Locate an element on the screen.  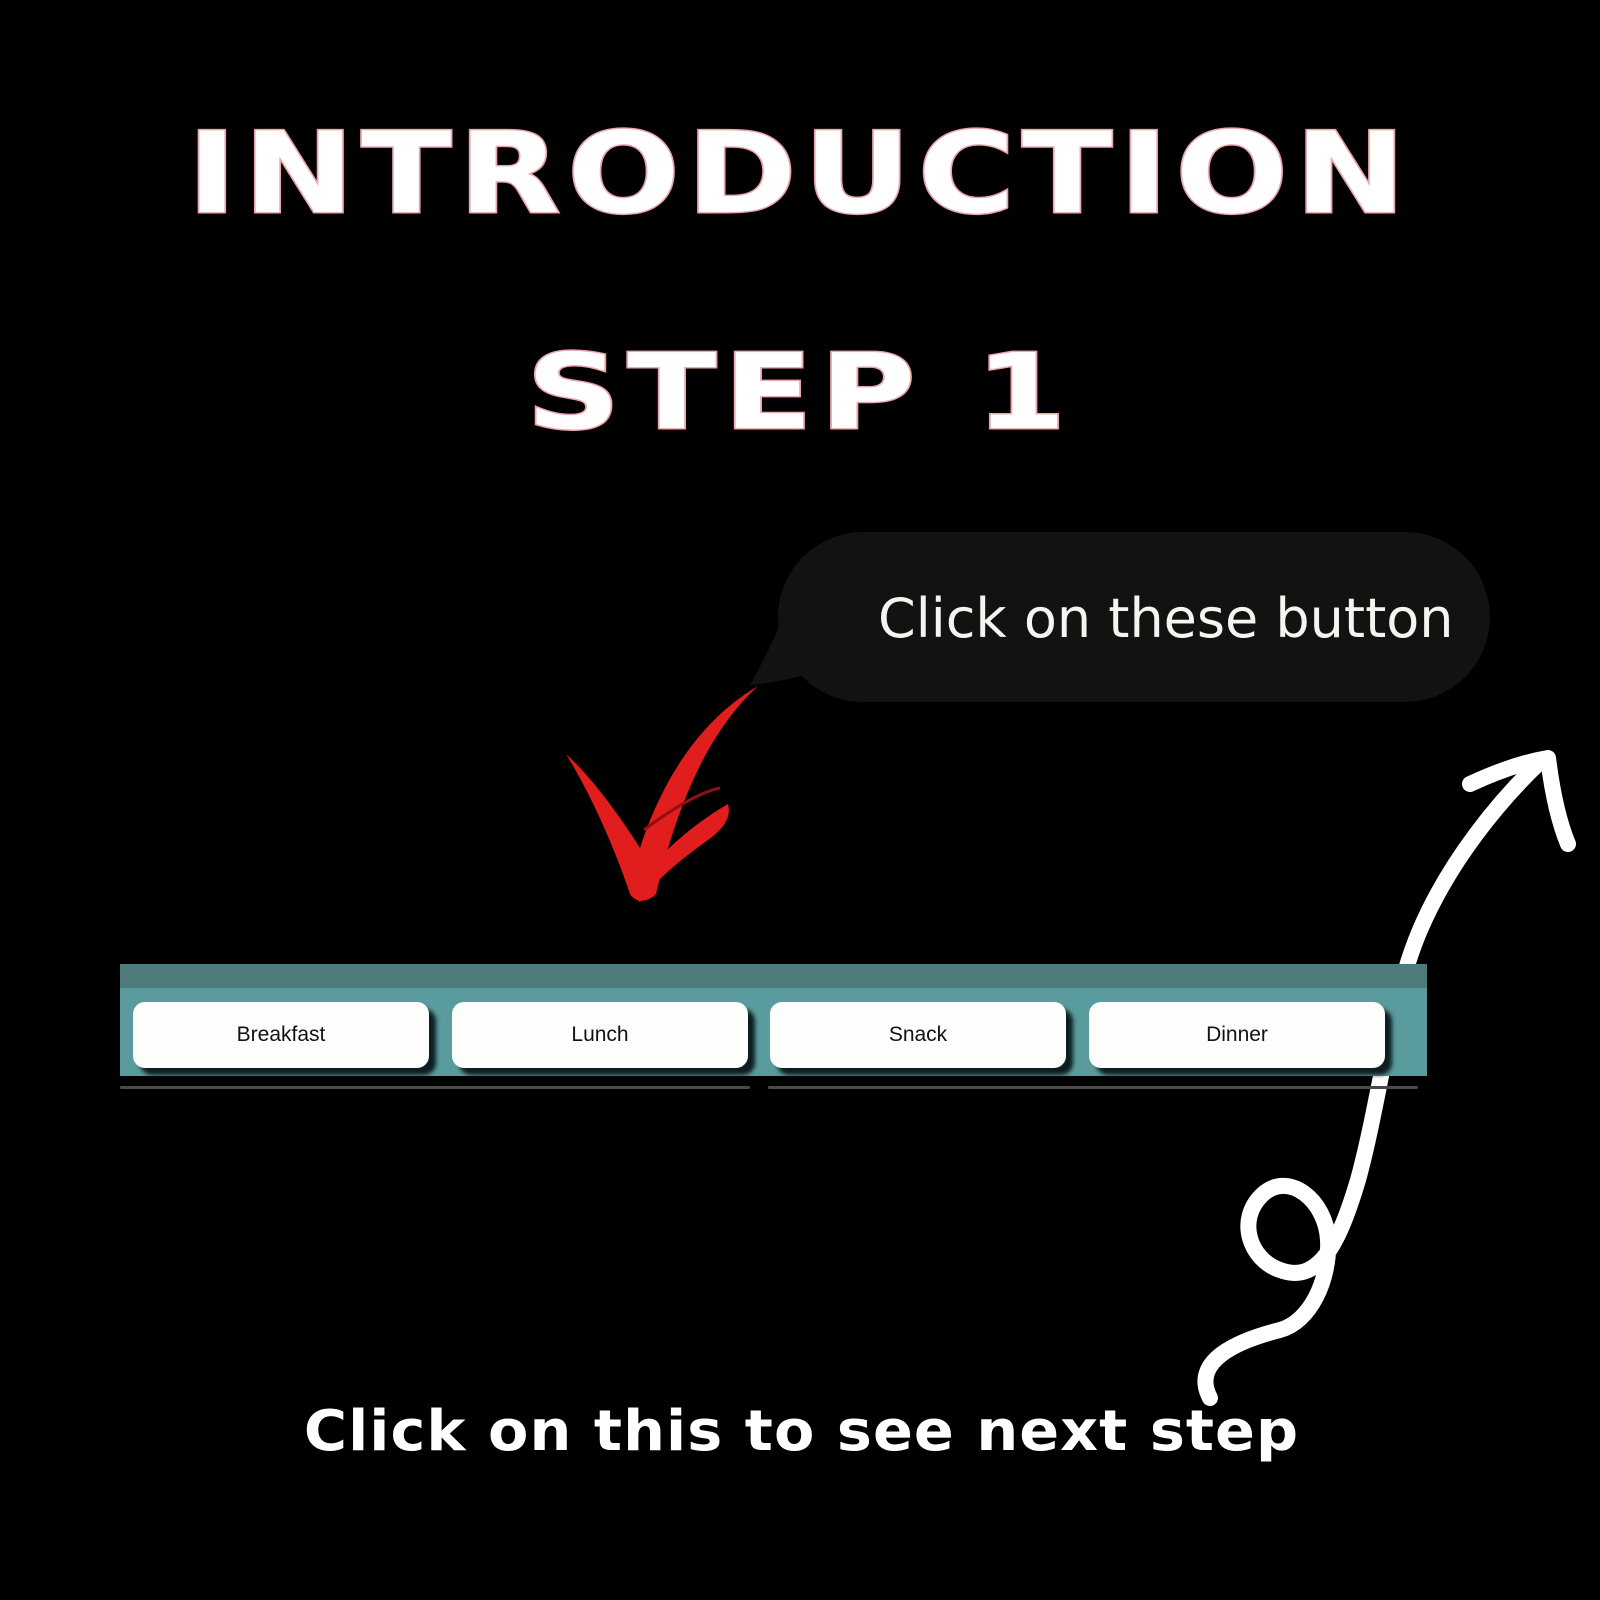
next-step-link: Click on this to see next step is located at coordinates (800, 1432).